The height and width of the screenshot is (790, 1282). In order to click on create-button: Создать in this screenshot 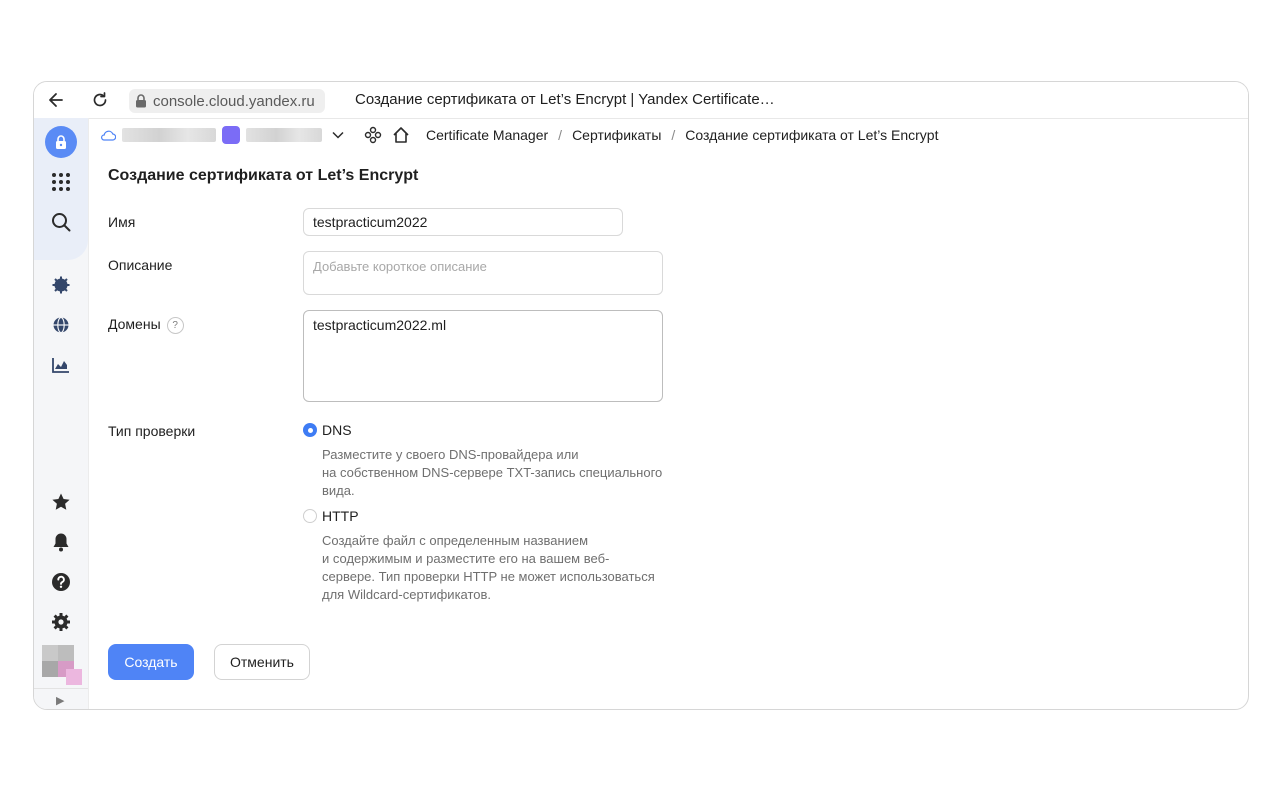, I will do `click(151, 662)`.